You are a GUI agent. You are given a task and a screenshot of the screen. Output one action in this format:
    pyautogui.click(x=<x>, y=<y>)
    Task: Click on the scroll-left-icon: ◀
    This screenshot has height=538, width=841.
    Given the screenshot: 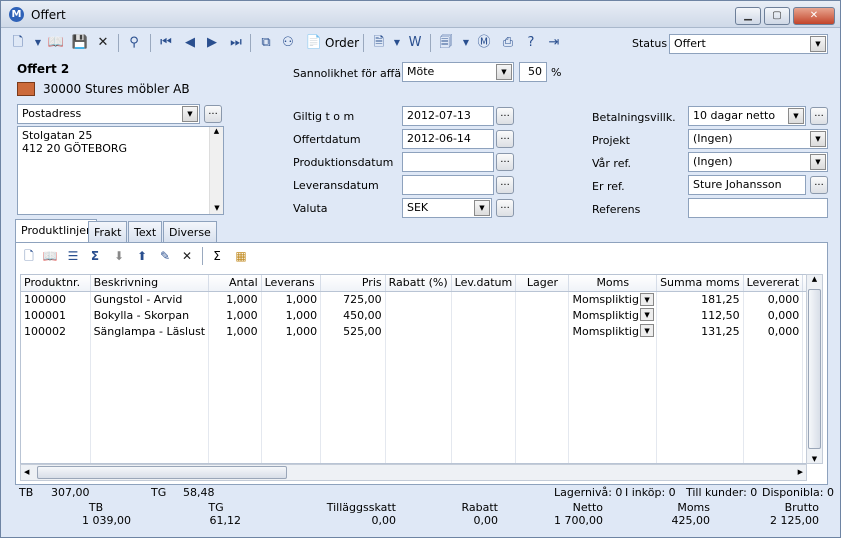 What is the action you would take?
    pyautogui.click(x=26, y=472)
    